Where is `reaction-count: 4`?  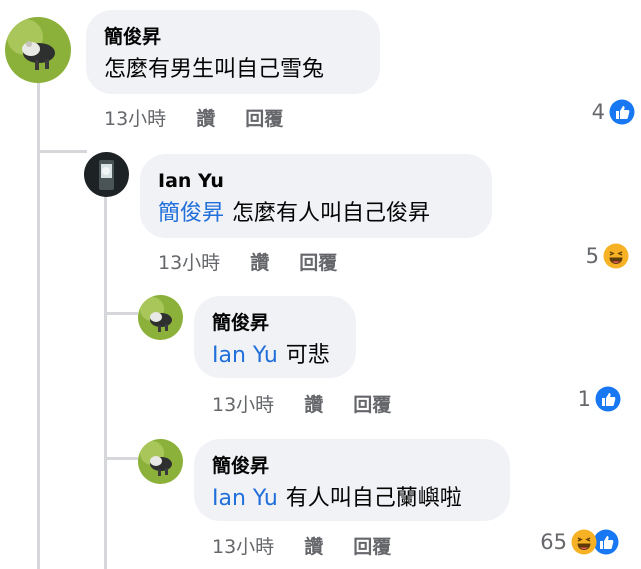 reaction-count: 4 is located at coordinates (598, 112).